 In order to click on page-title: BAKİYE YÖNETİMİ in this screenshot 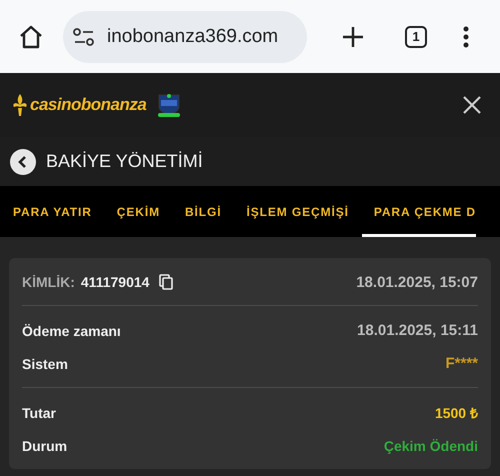, I will do `click(124, 161)`.